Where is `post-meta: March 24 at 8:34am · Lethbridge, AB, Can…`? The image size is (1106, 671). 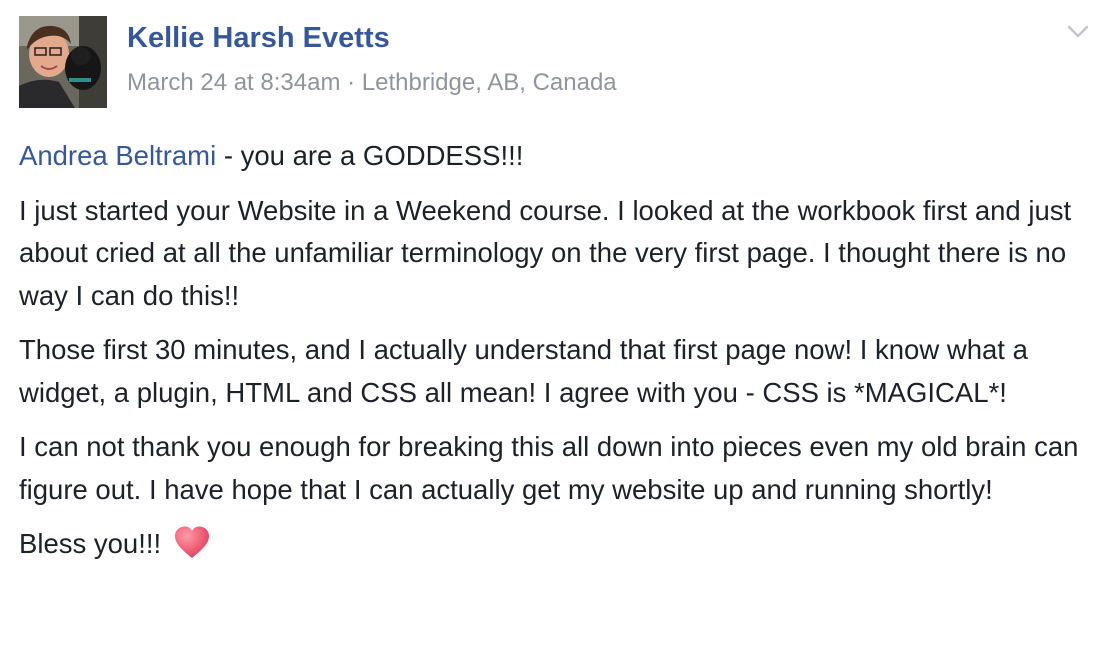 post-meta: March 24 at 8:34am · Lethbridge, AB, Can… is located at coordinates (372, 83).